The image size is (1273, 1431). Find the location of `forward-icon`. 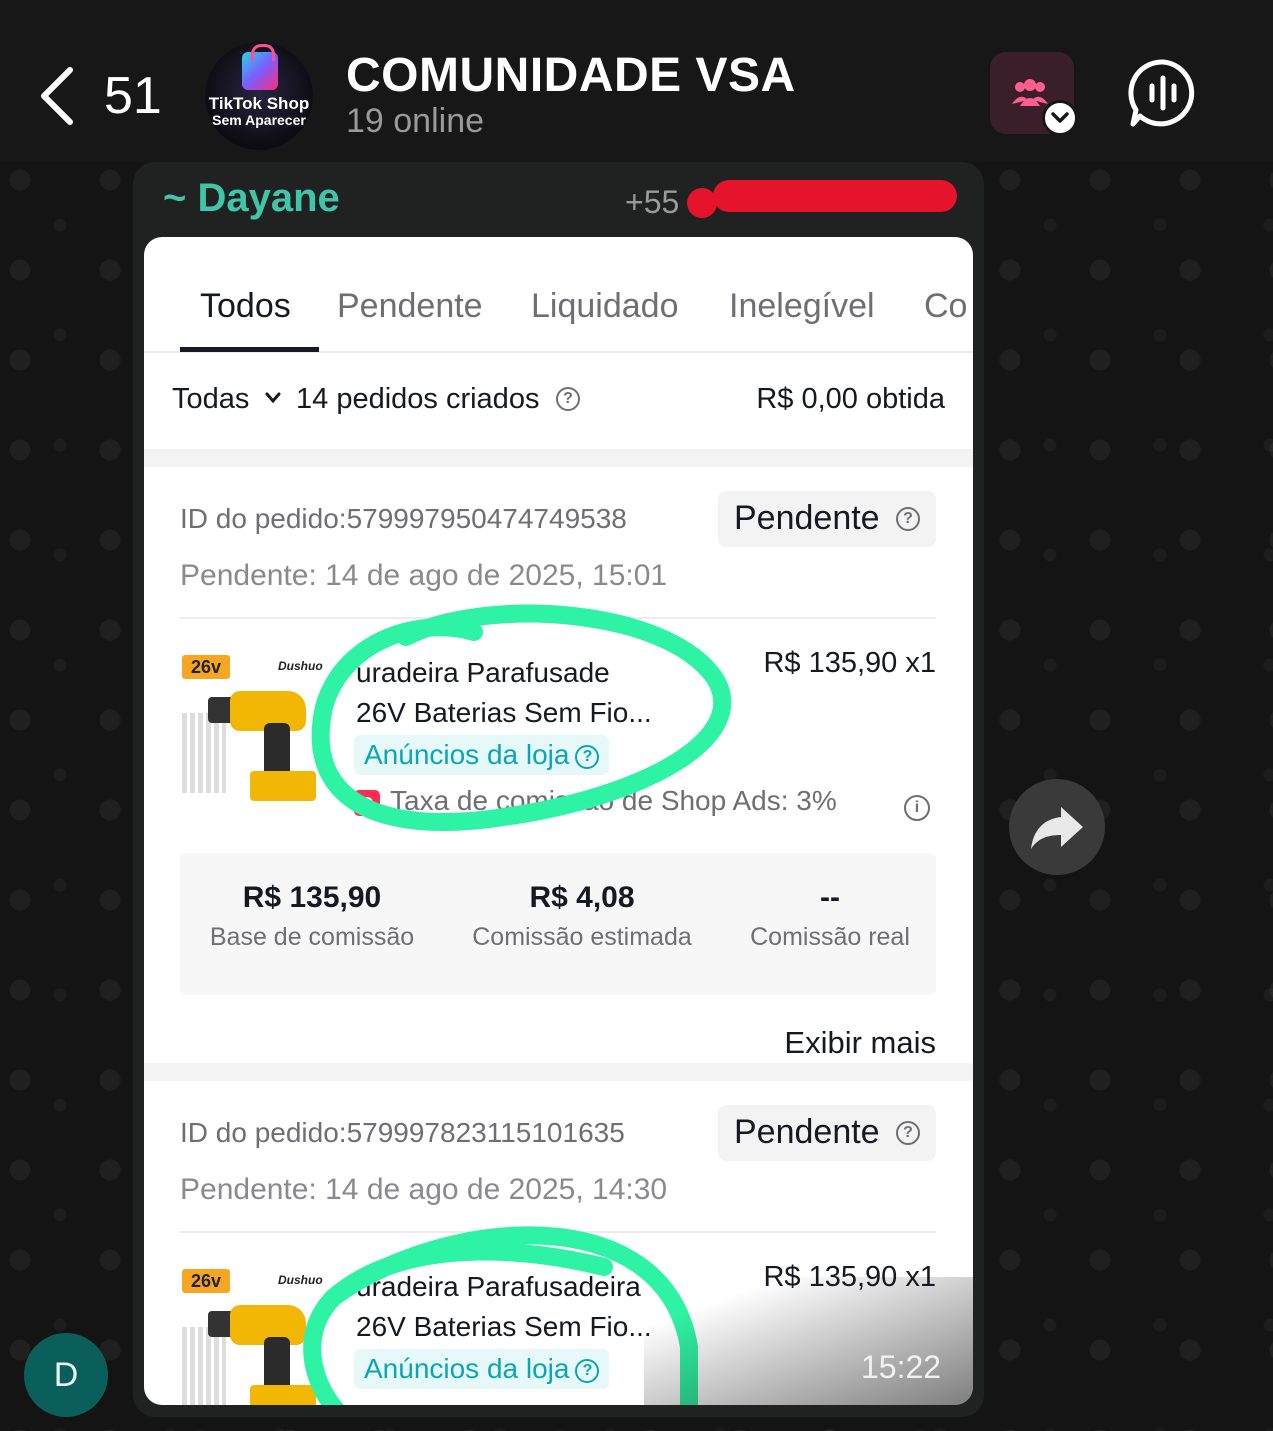

forward-icon is located at coordinates (1057, 828).